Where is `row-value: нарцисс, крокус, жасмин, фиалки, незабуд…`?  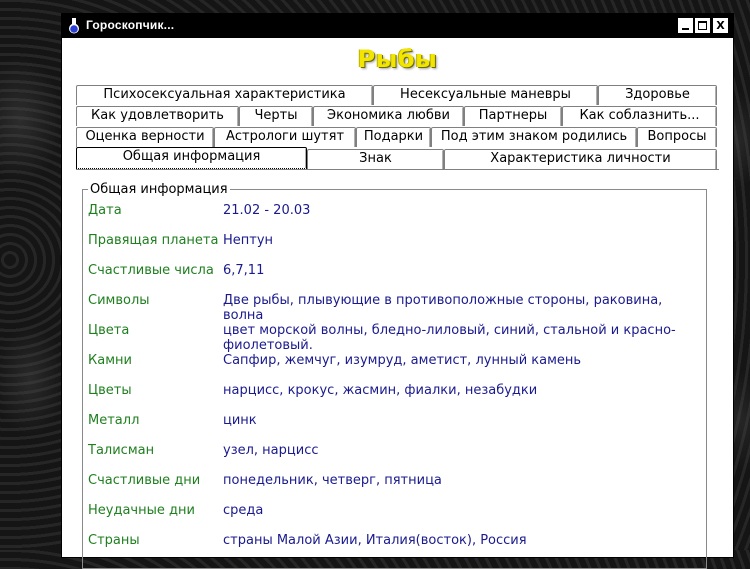 row-value: нарцисс, крокус, жасмин, фиалки, незабуд… is located at coordinates (380, 390).